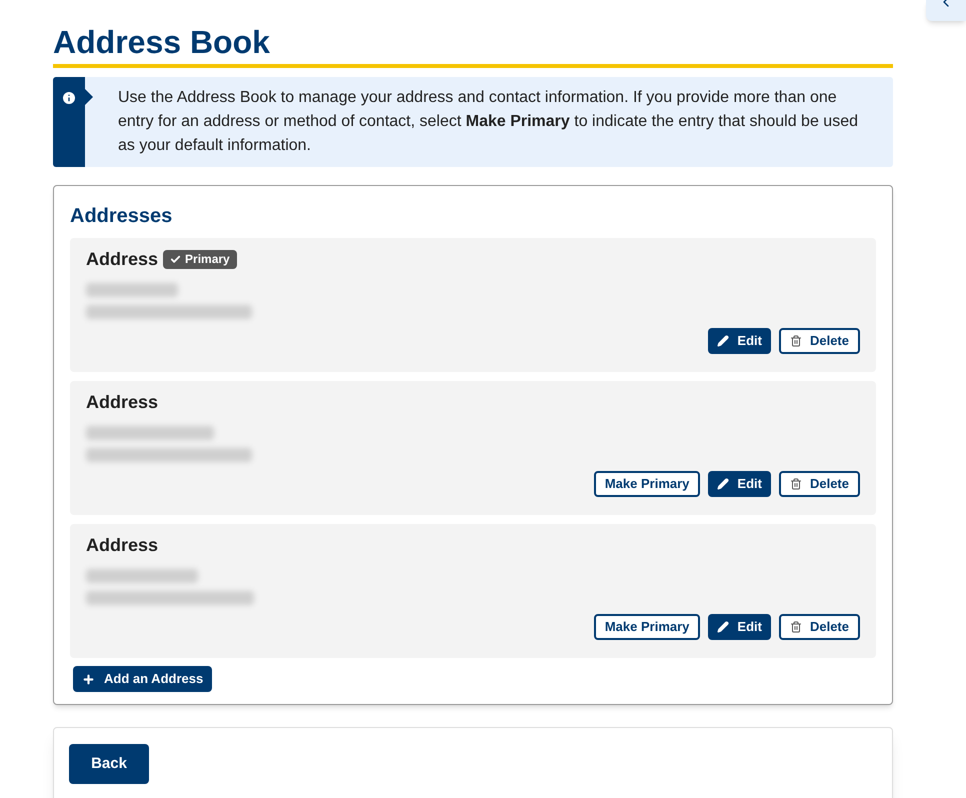 This screenshot has height=798, width=966. I want to click on section-heading: Addresses, so click(122, 216).